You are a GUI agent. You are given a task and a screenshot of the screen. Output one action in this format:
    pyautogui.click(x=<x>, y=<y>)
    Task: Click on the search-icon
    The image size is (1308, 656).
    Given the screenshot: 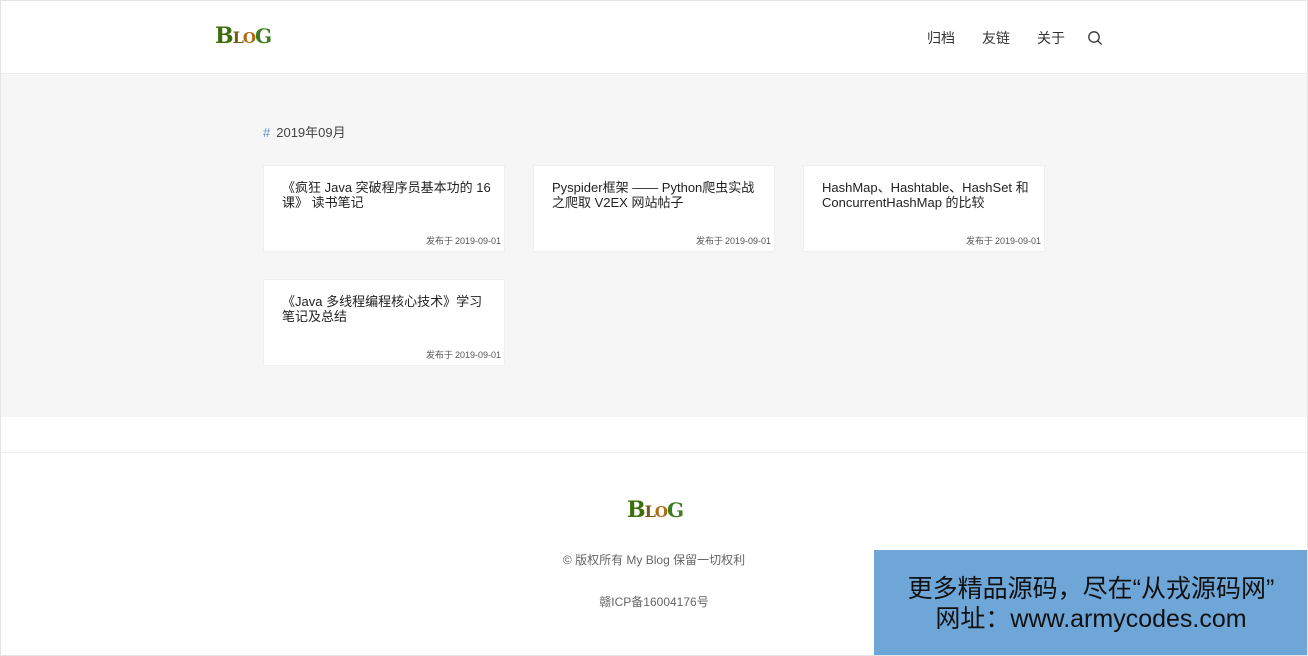 What is the action you would take?
    pyautogui.click(x=1095, y=38)
    